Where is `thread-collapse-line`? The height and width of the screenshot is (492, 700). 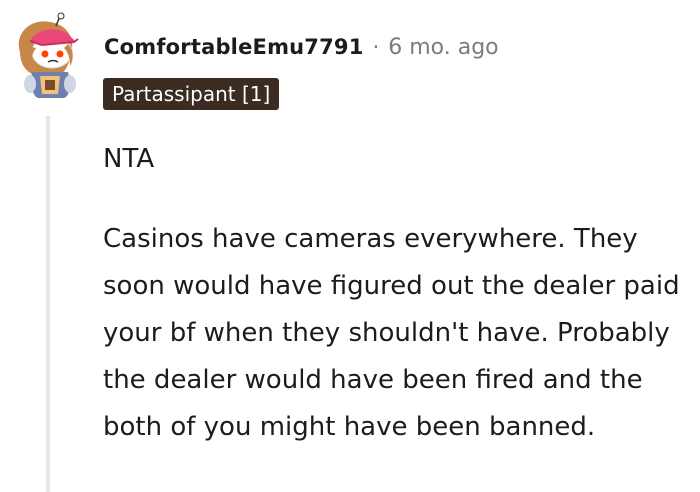
thread-collapse-line is located at coordinates (48, 304).